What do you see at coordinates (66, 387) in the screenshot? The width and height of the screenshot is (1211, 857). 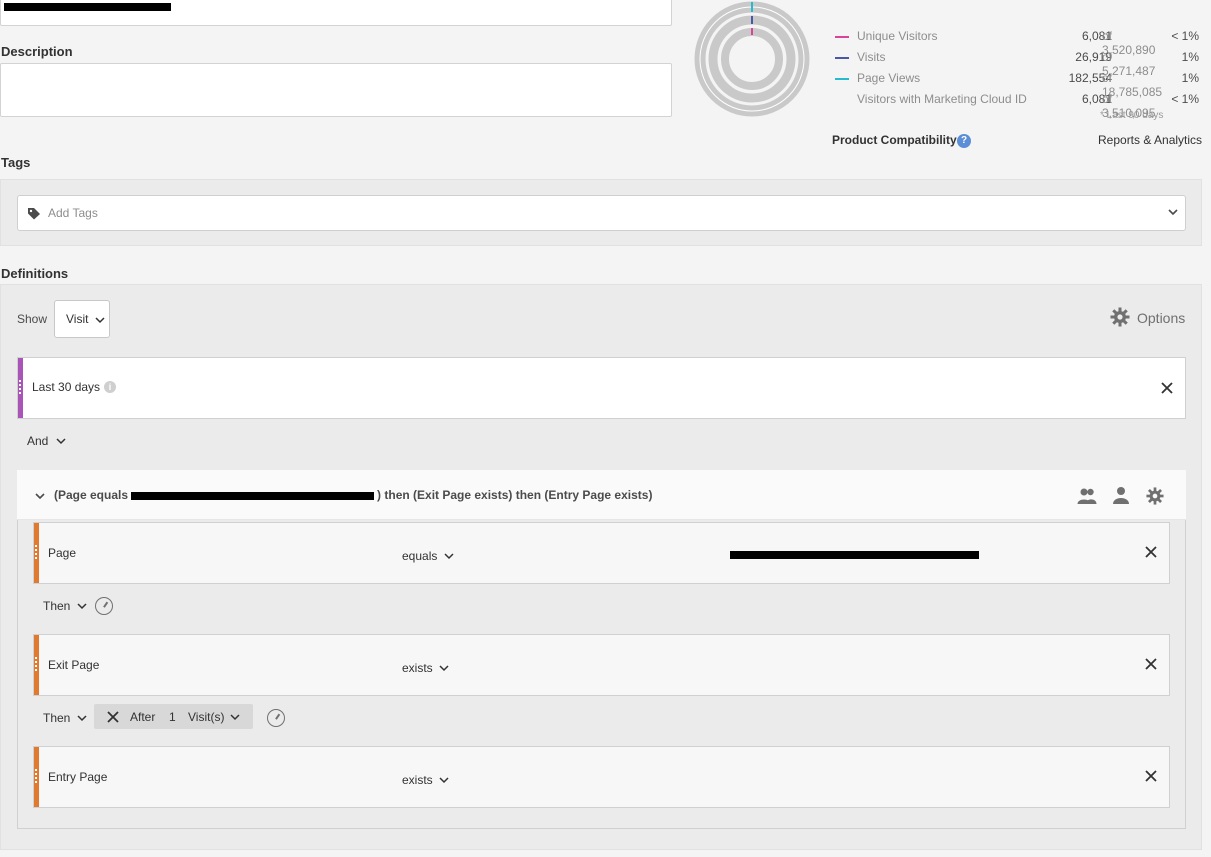 I see `date-range-label: Last 30 days` at bounding box center [66, 387].